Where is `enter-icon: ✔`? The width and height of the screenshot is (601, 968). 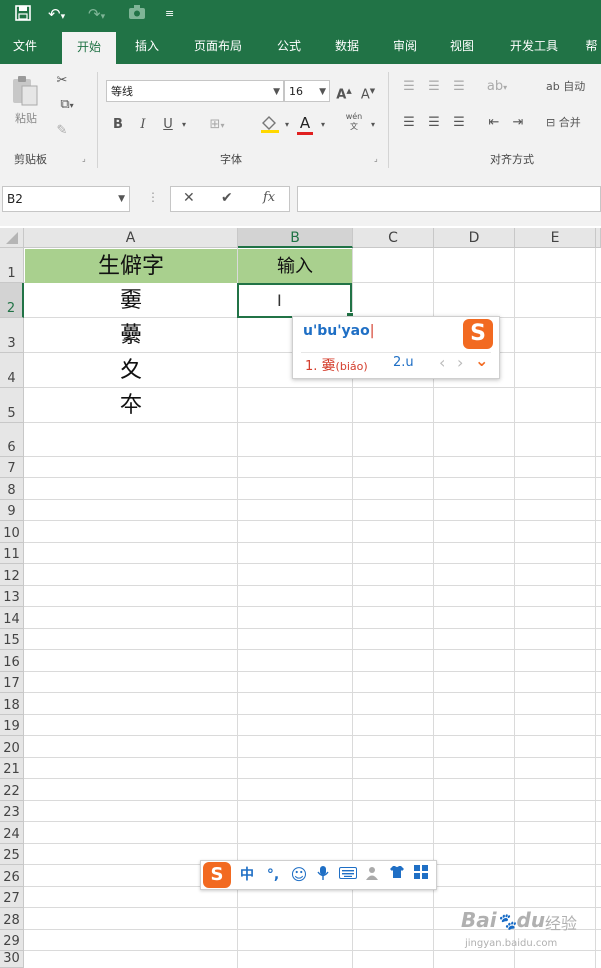 enter-icon: ✔ is located at coordinates (227, 198).